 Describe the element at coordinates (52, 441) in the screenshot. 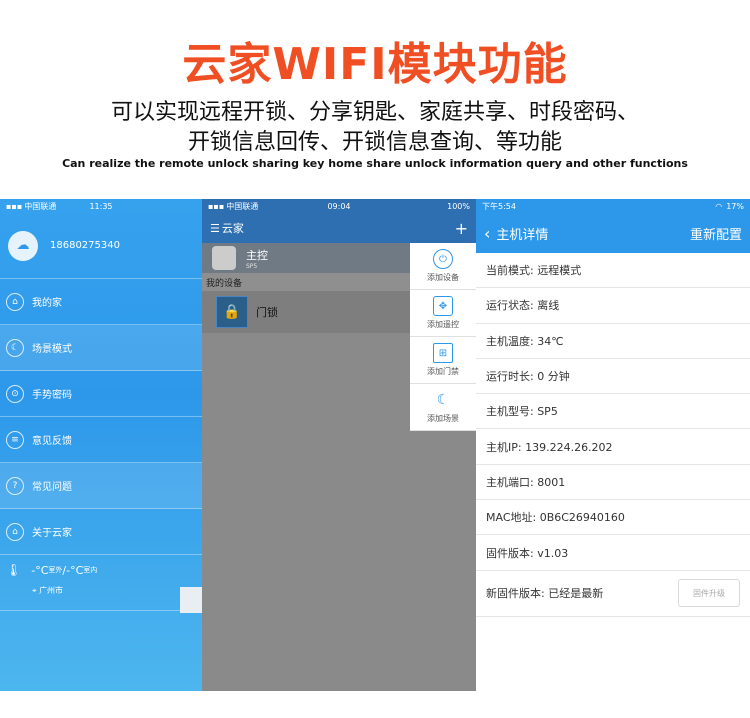

I see `menu-item-label: 意见反馈` at that location.